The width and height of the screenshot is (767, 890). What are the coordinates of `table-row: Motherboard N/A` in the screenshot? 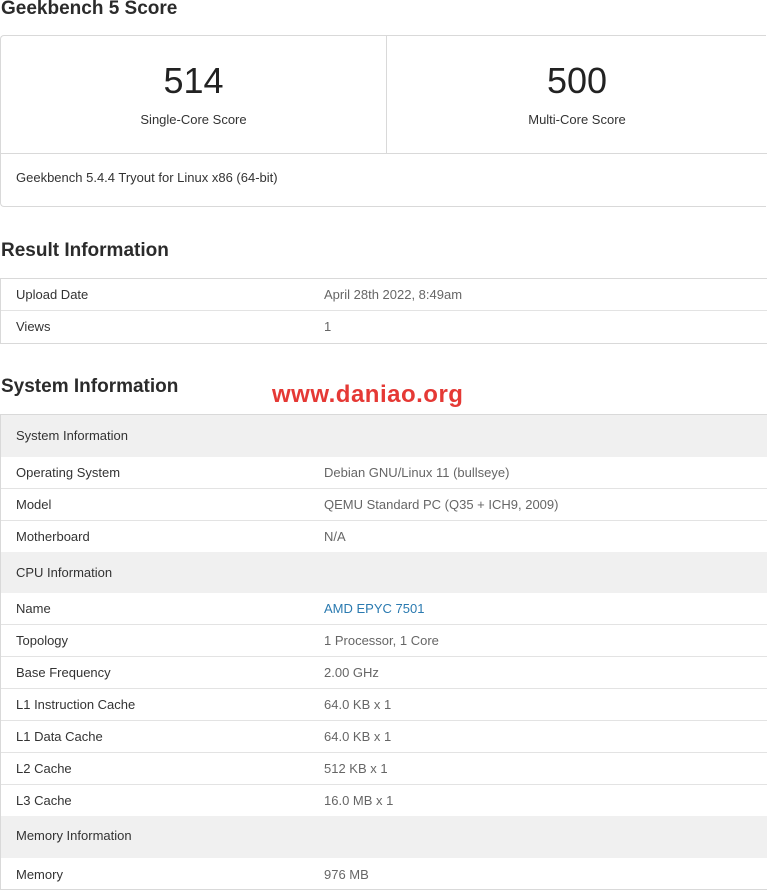 It's located at (384, 536).